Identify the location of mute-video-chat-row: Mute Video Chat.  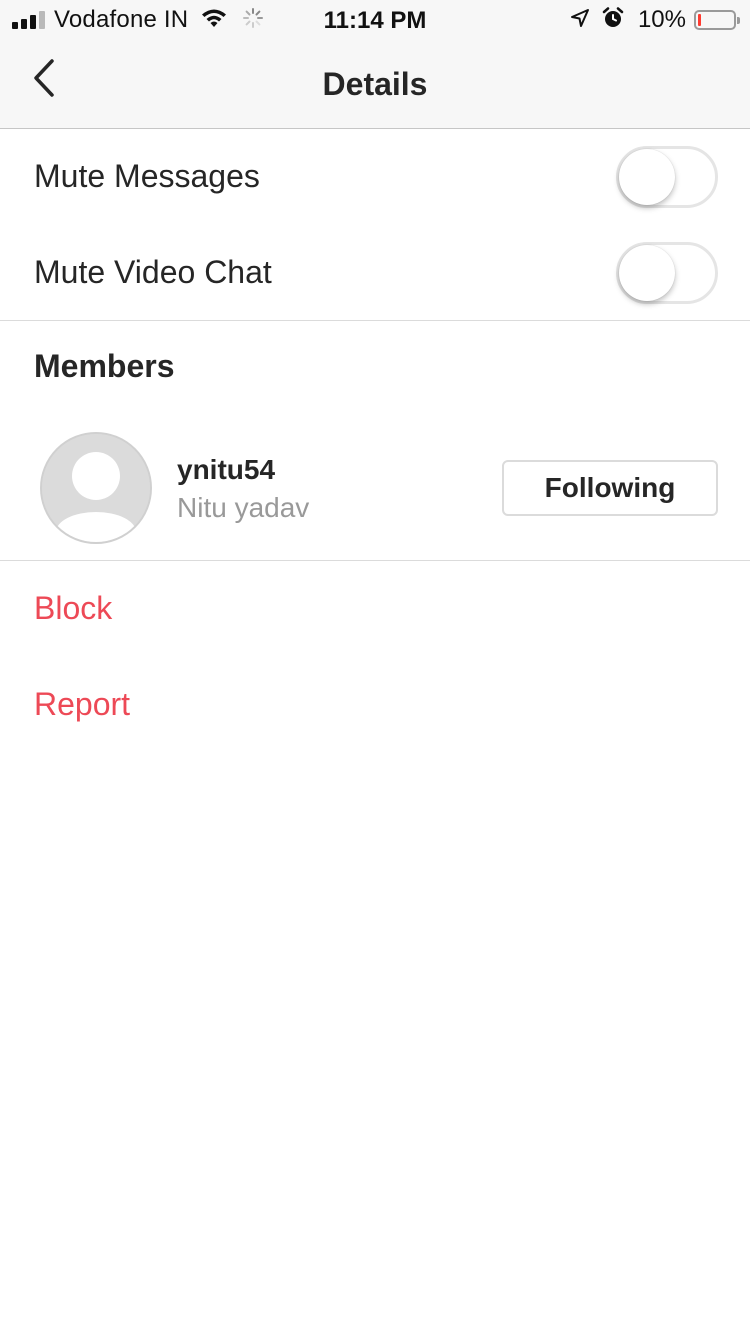
(375, 274).